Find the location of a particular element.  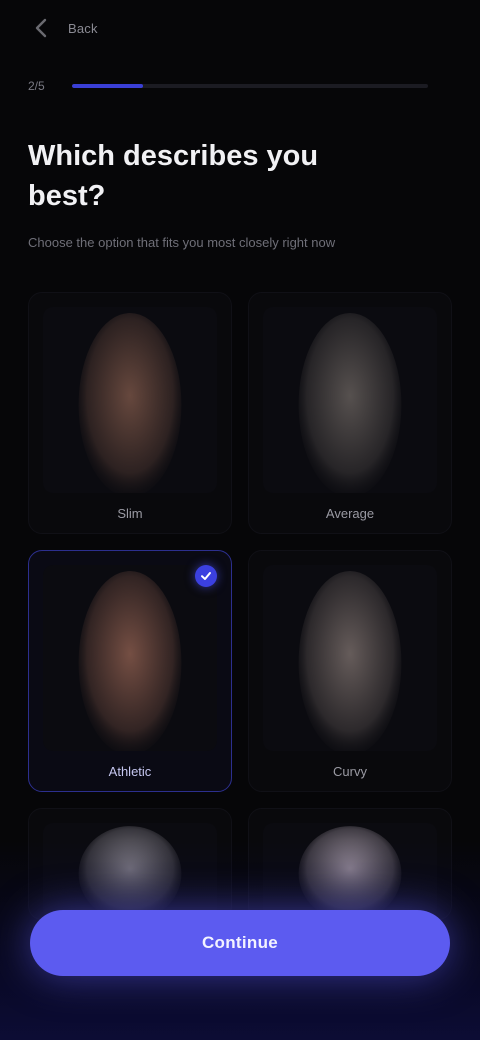

option-card: Slim is located at coordinates (130, 413).